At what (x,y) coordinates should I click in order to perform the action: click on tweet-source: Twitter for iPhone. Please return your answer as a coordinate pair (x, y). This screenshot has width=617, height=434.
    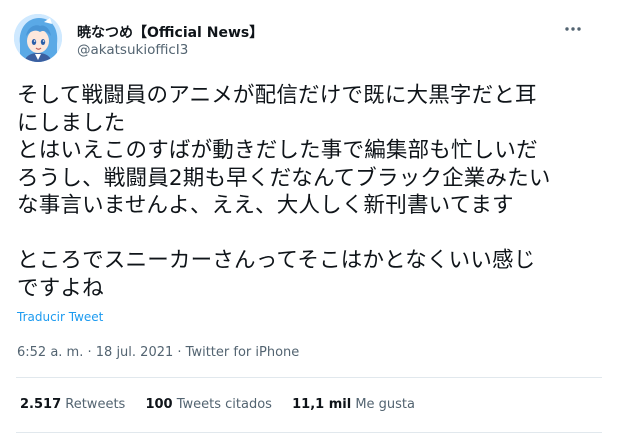
    Looking at the image, I should click on (242, 352).